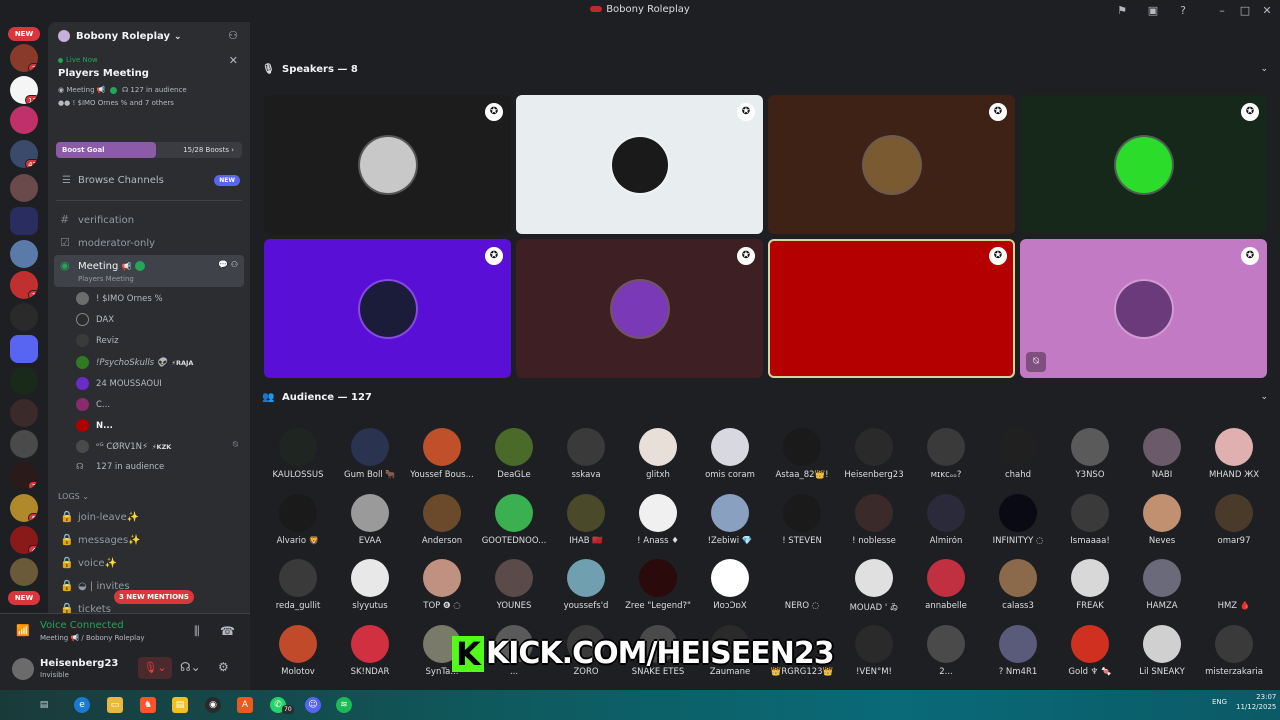 This screenshot has height=720, width=1280. I want to click on brave-icon: ♞, so click(148, 705).